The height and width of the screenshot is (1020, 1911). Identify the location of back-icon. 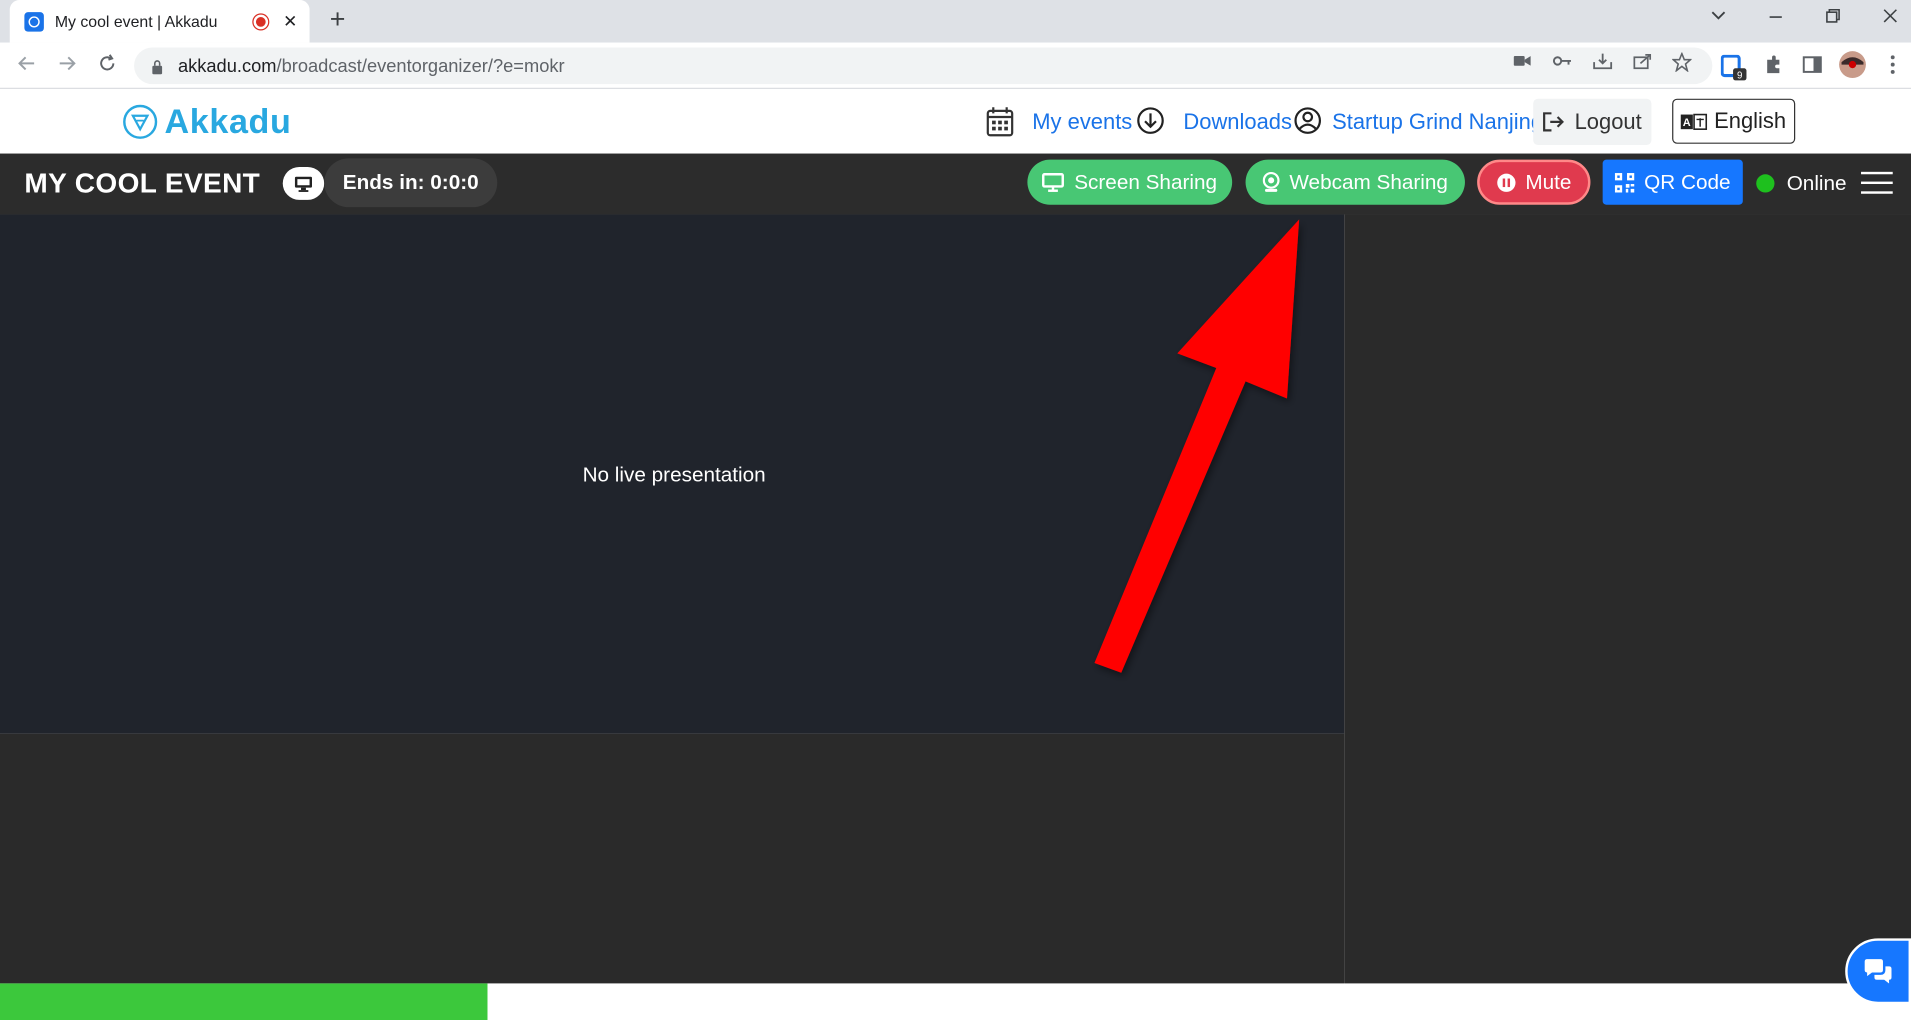
(27, 66).